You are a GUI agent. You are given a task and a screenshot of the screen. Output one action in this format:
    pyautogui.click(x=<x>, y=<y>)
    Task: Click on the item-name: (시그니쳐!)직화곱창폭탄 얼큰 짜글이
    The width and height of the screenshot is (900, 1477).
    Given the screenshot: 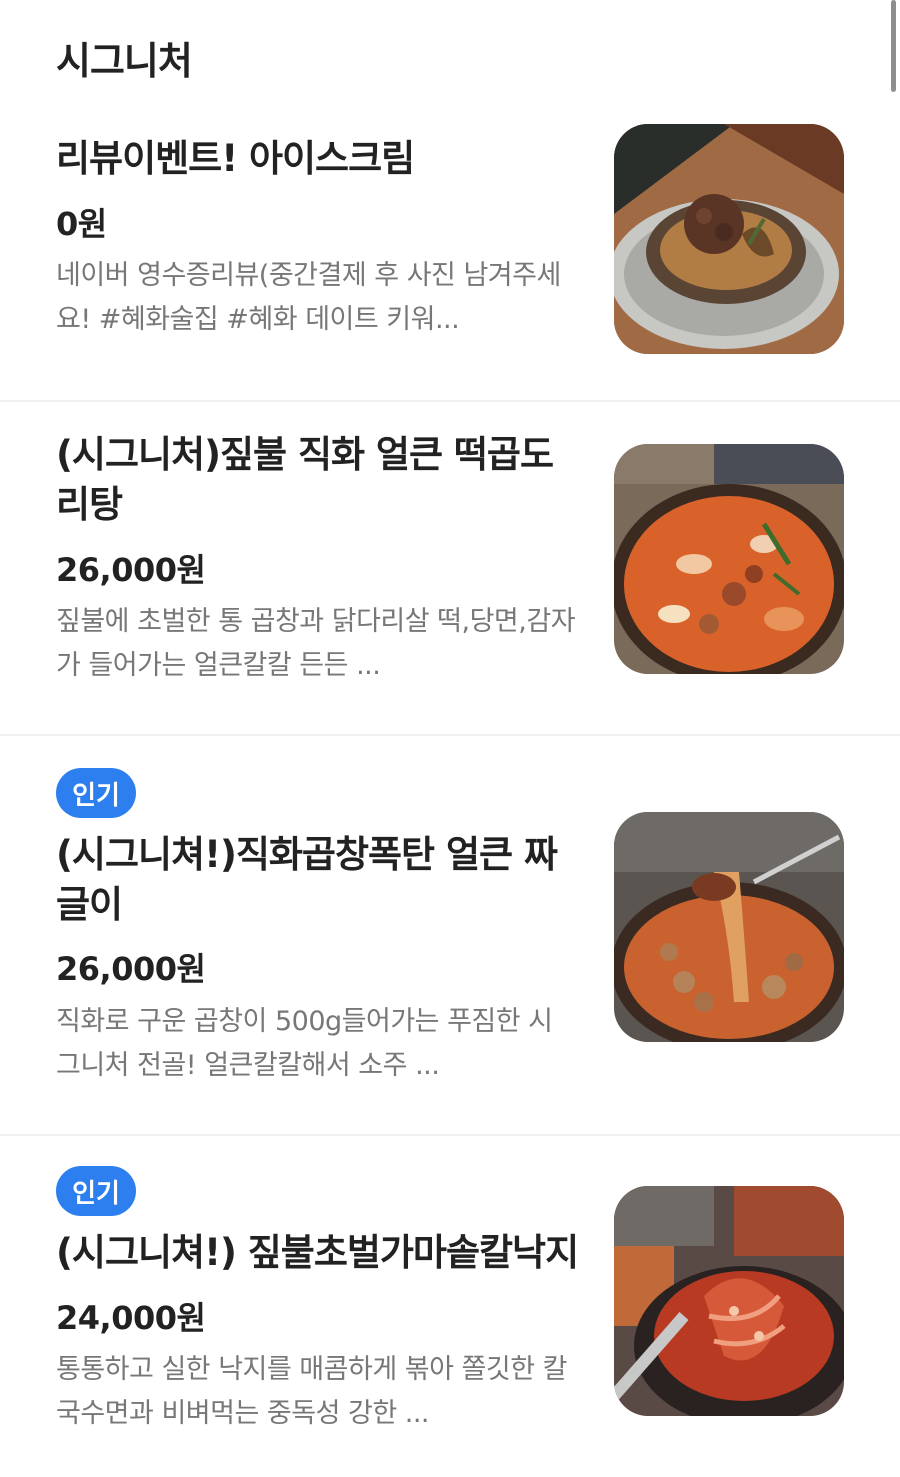 What is the action you would take?
    pyautogui.click(x=307, y=879)
    